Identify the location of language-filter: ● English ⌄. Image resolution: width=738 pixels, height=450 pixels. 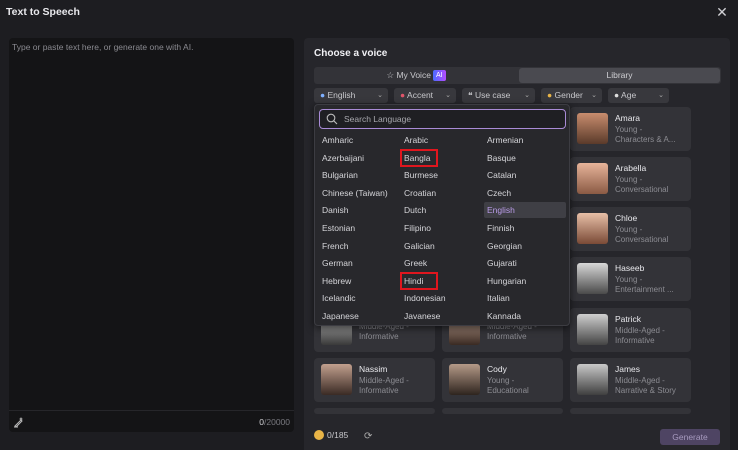
(351, 95).